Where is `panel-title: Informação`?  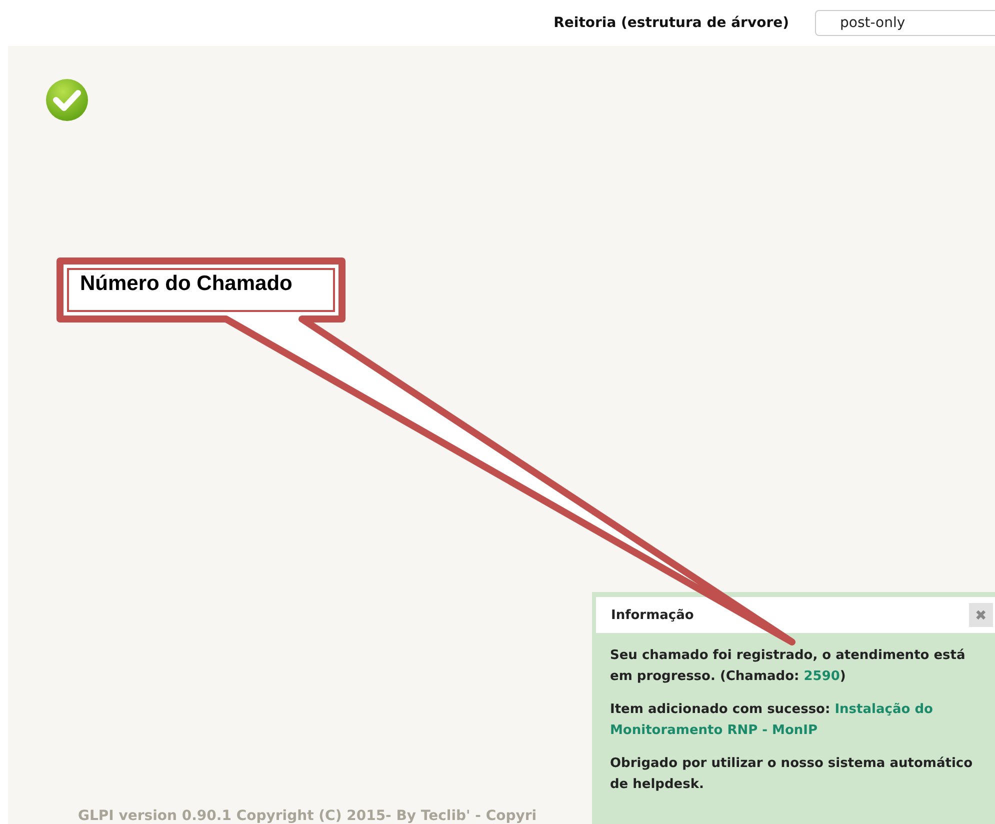 panel-title: Informação is located at coordinates (652, 615).